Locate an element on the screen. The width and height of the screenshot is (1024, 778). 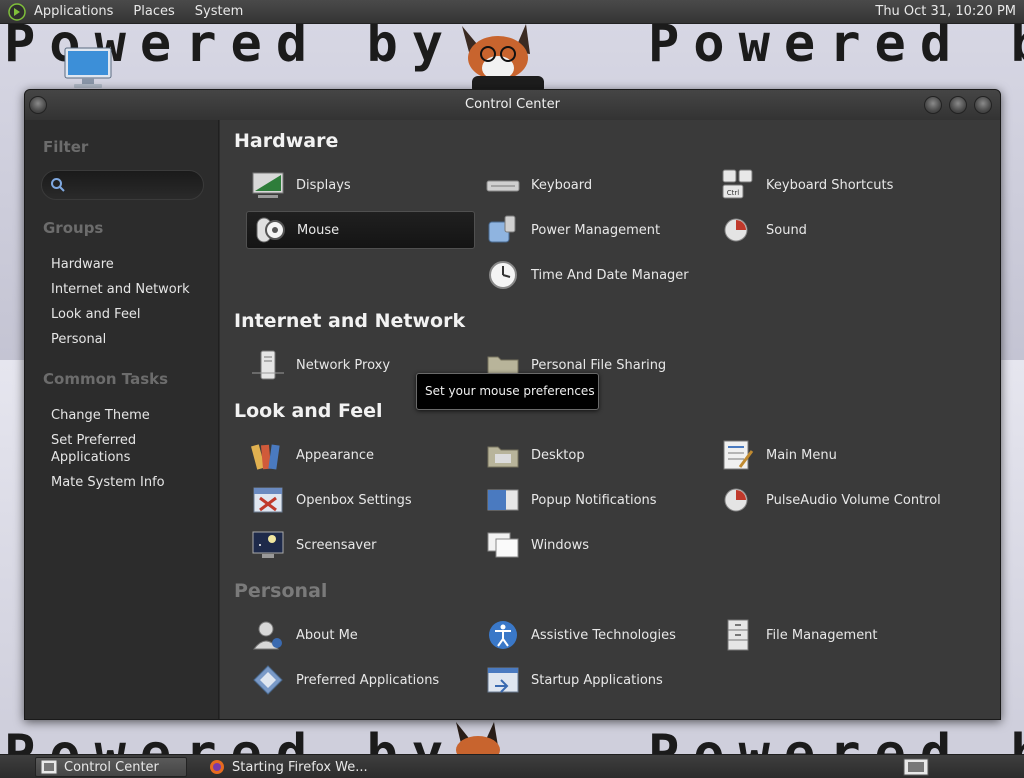
item-preferred-applications: Preferred Applications is located at coordinates (342, 680).